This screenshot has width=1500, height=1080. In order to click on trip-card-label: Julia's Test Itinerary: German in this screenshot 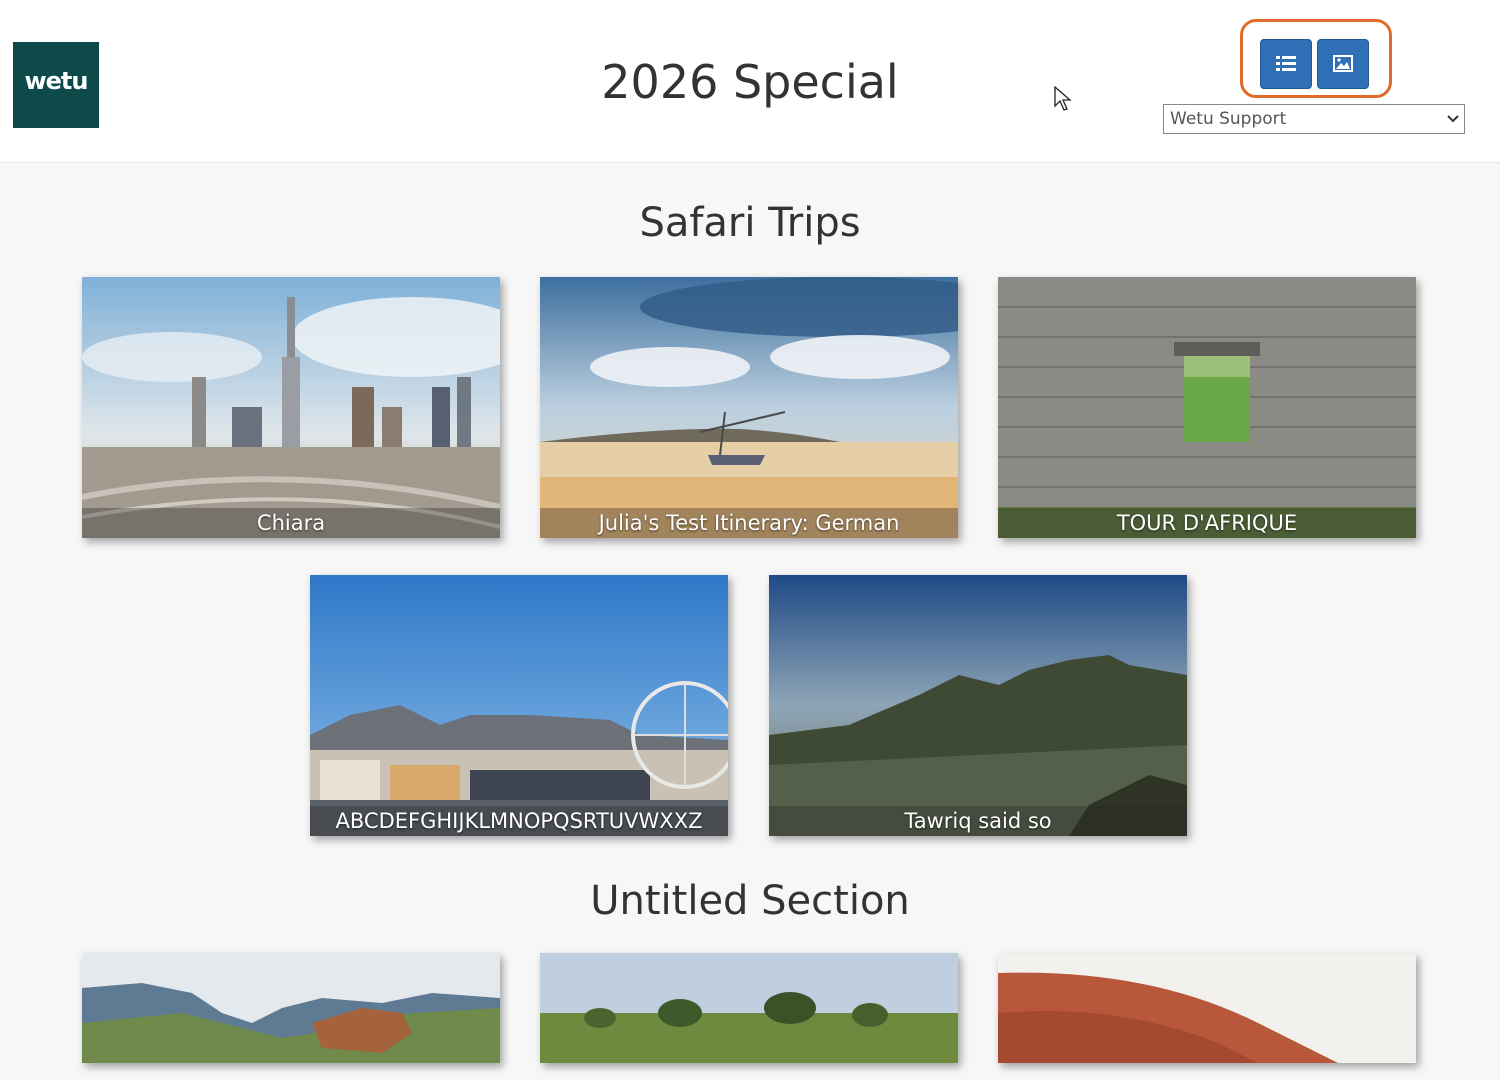, I will do `click(749, 523)`.